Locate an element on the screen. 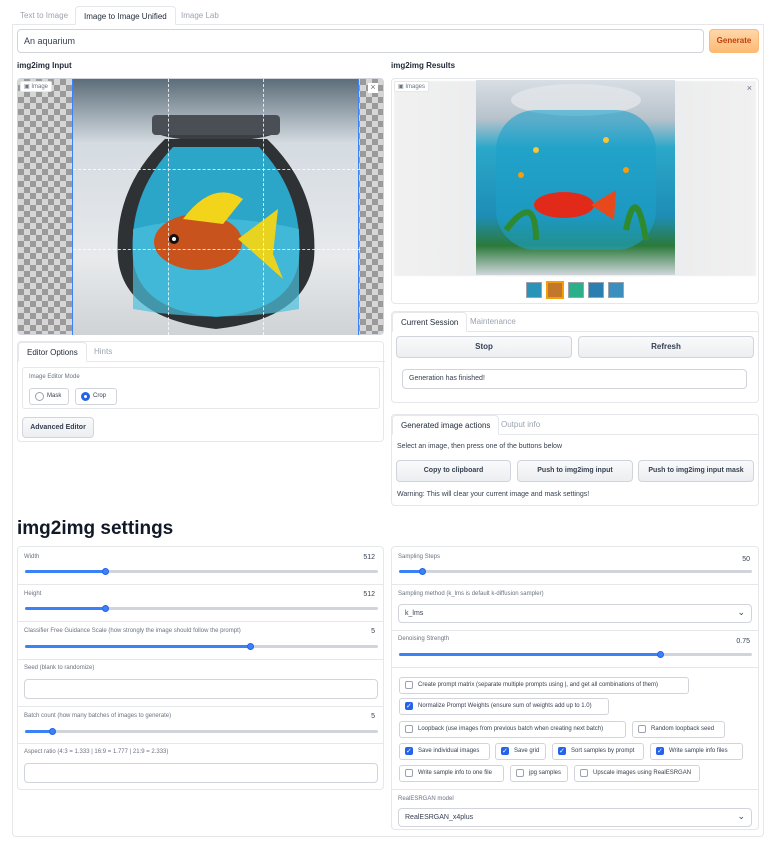 The image size is (777, 847). checkbox-label: Save grid is located at coordinates (527, 751).